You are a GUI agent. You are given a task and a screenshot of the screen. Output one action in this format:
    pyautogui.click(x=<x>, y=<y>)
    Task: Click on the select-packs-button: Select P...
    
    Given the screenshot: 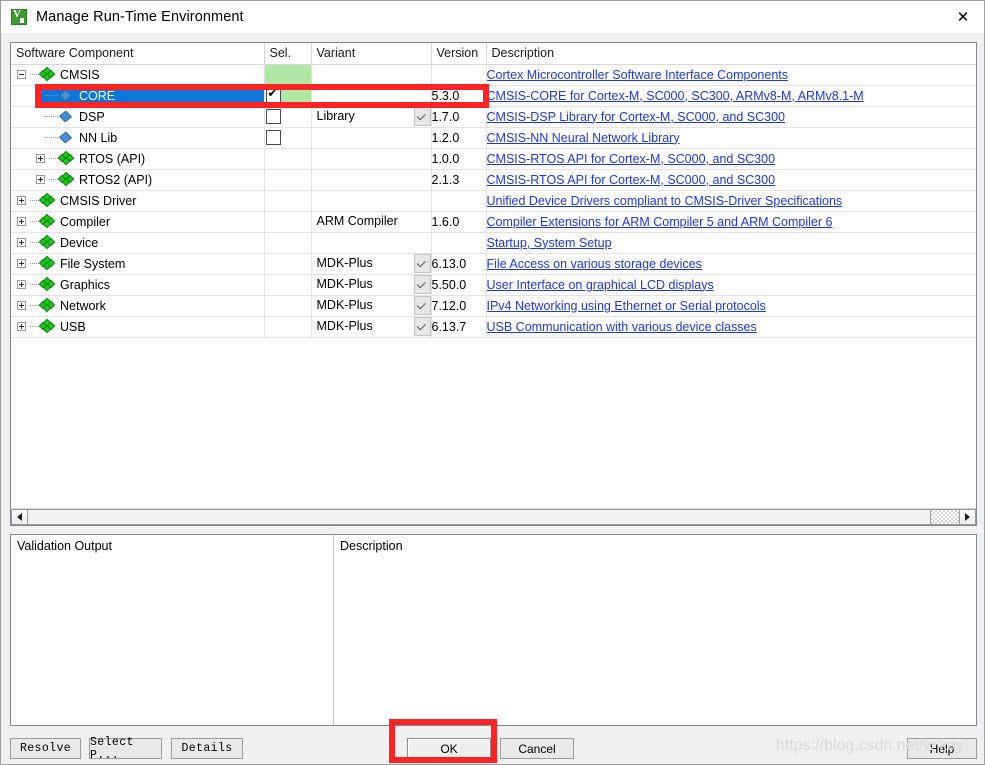 What is the action you would take?
    pyautogui.click(x=125, y=749)
    